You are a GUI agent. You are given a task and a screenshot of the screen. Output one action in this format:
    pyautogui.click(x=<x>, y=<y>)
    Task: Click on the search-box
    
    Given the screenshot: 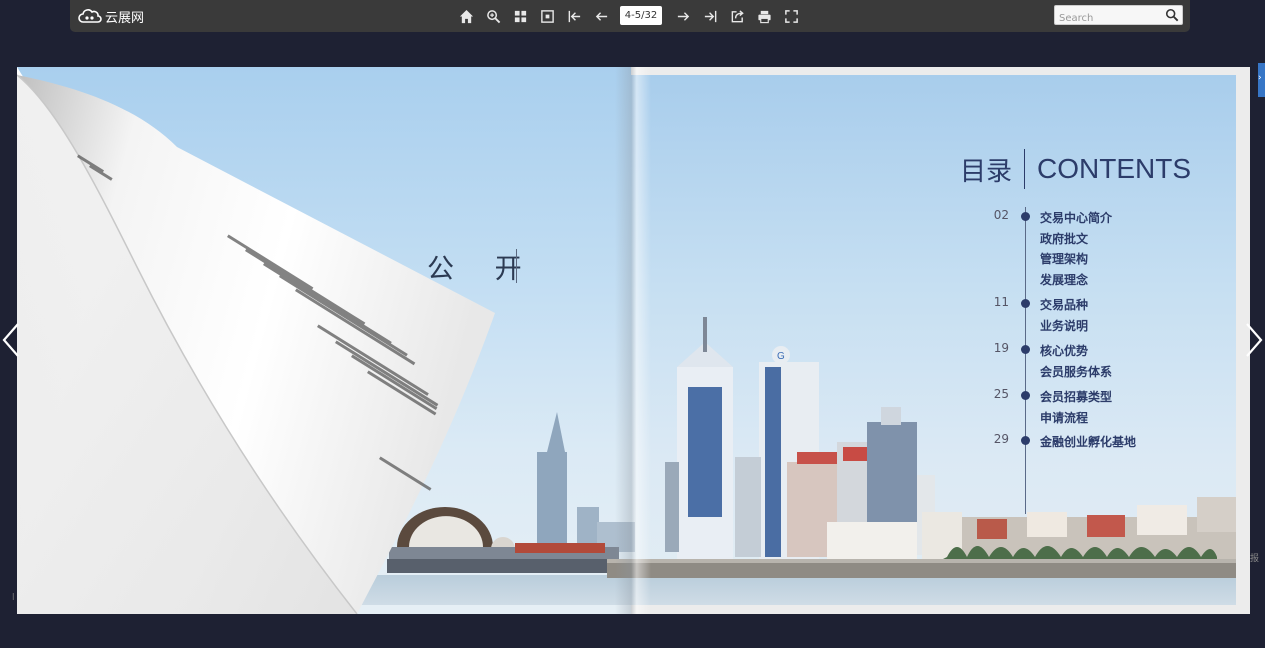 What is the action you would take?
    pyautogui.click(x=1118, y=16)
    